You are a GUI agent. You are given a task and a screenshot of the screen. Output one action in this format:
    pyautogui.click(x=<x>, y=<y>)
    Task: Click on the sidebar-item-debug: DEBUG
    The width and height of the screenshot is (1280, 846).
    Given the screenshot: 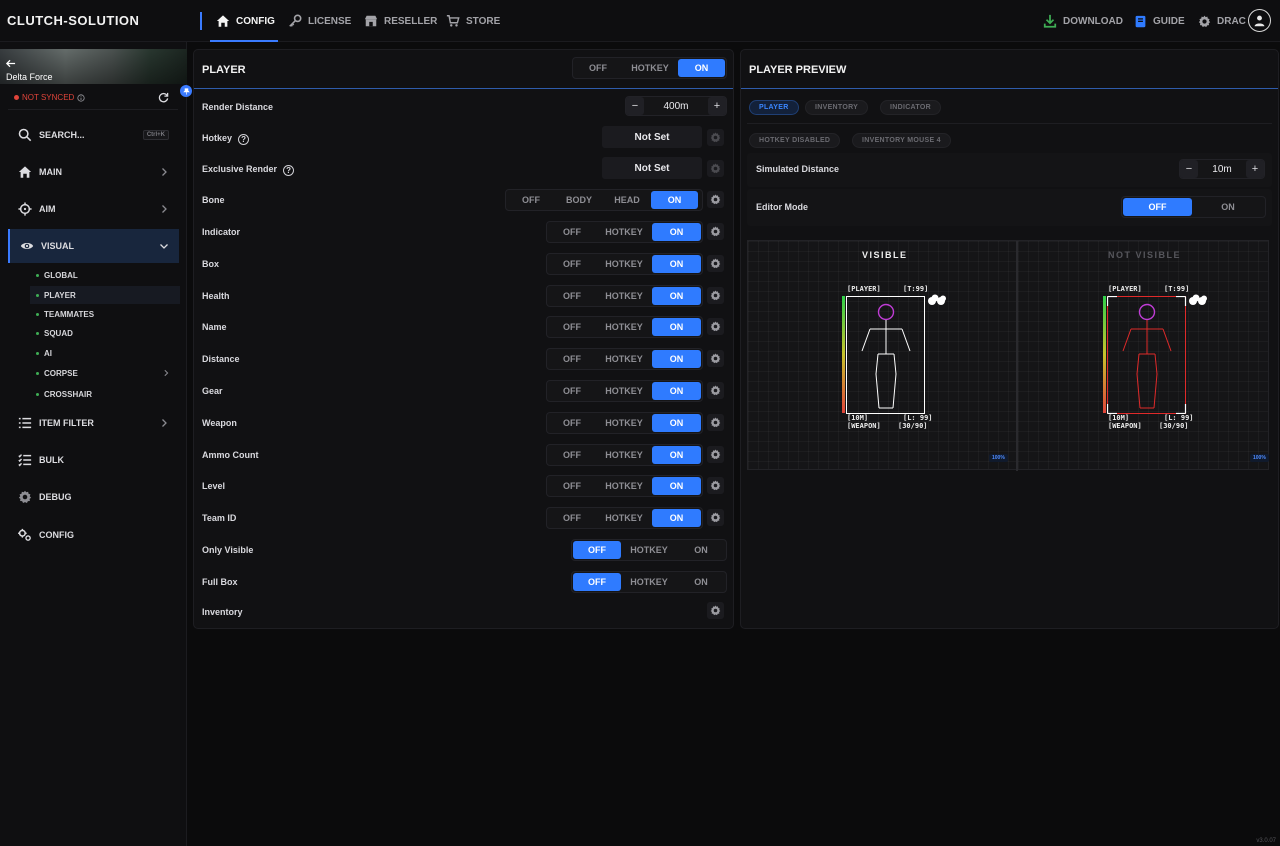 What is the action you would take?
    pyautogui.click(x=93, y=497)
    